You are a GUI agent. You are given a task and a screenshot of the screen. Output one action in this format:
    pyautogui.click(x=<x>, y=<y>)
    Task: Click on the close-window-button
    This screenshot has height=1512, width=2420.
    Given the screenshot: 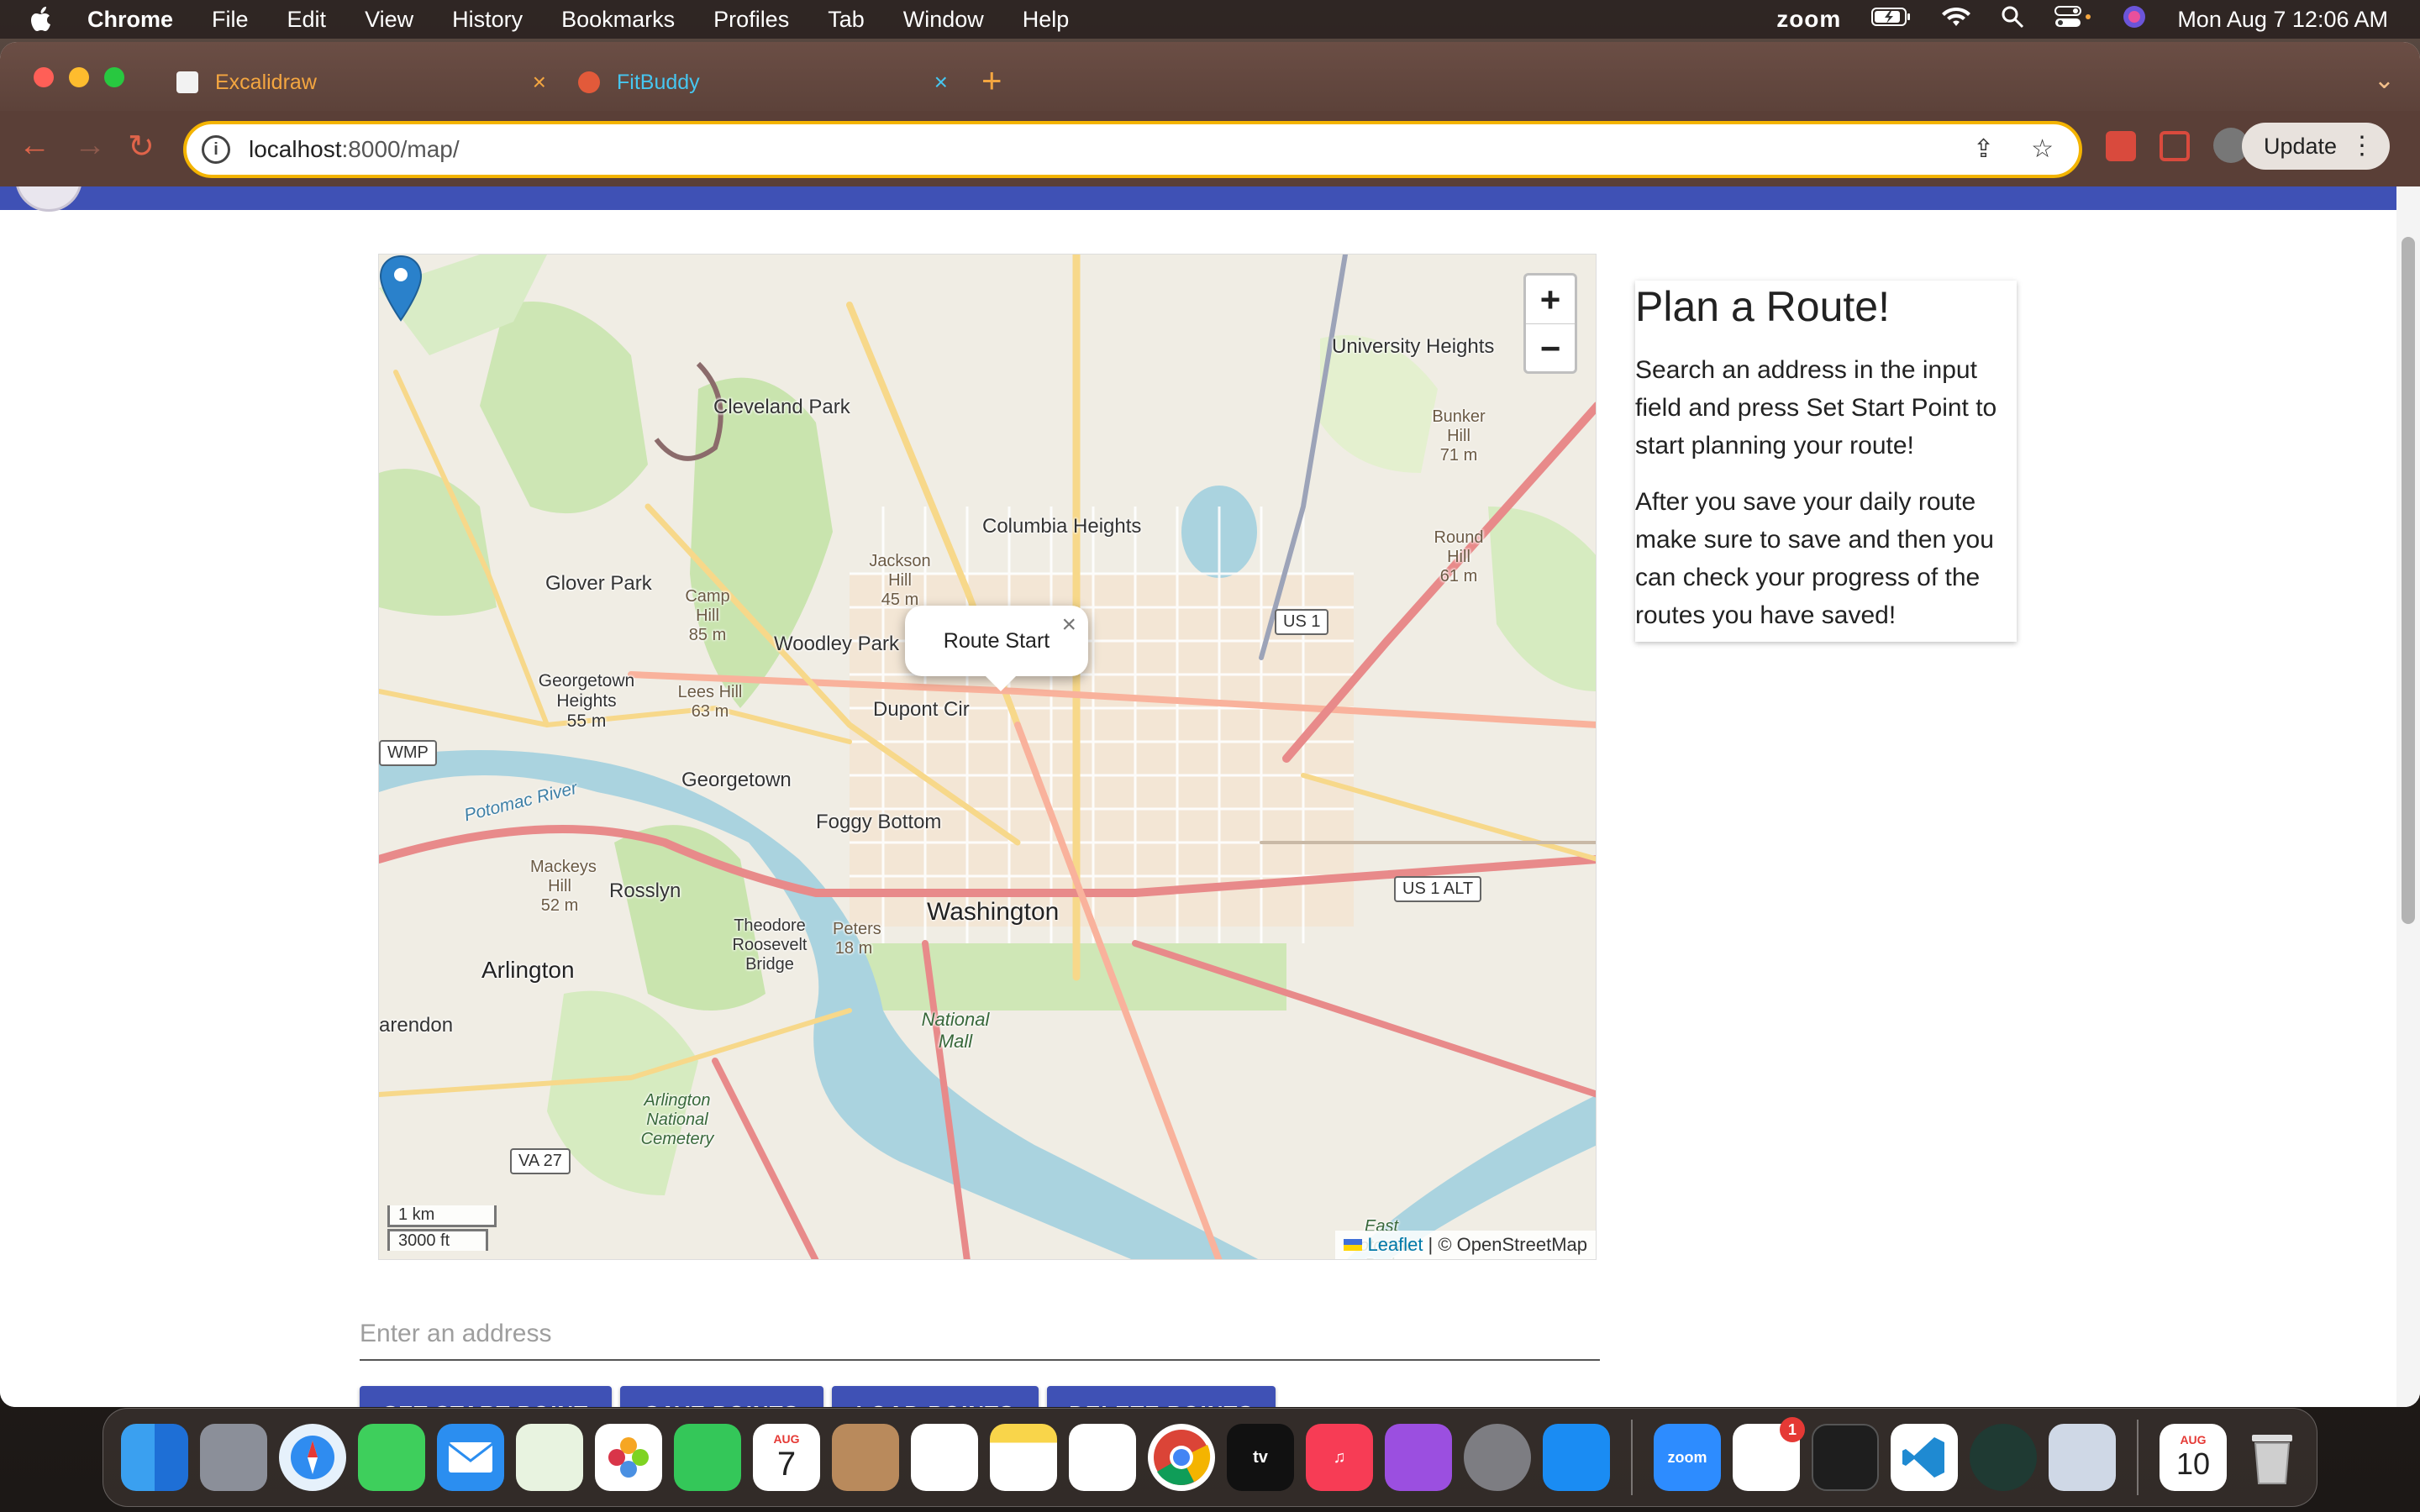 What is the action you would take?
    pyautogui.click(x=44, y=77)
    